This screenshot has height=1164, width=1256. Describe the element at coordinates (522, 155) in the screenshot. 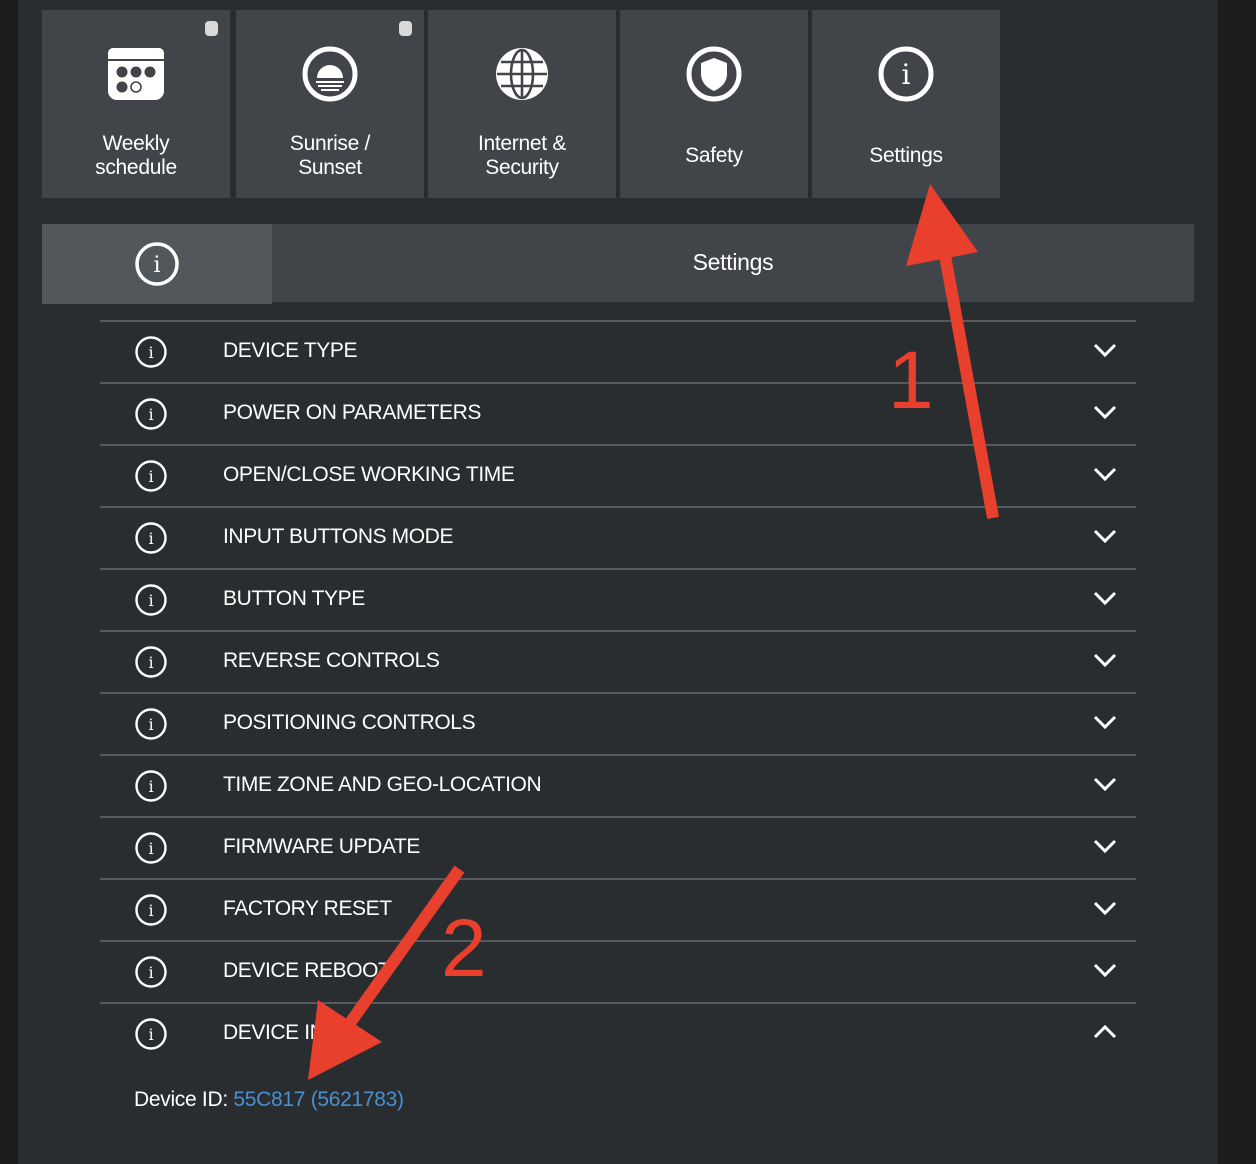

I see `tile-label: Internet & Security` at that location.